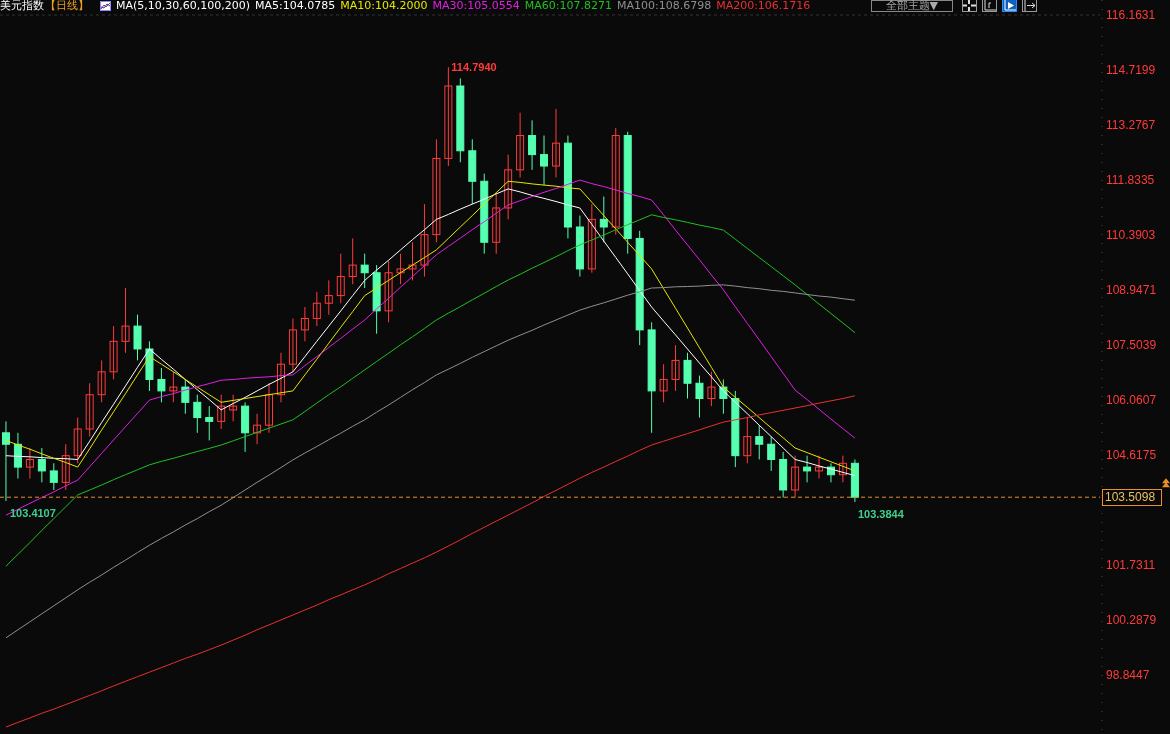 The height and width of the screenshot is (734, 1170). Describe the element at coordinates (880, 514) in the screenshot. I see `price-annotation: 103.3844` at that location.